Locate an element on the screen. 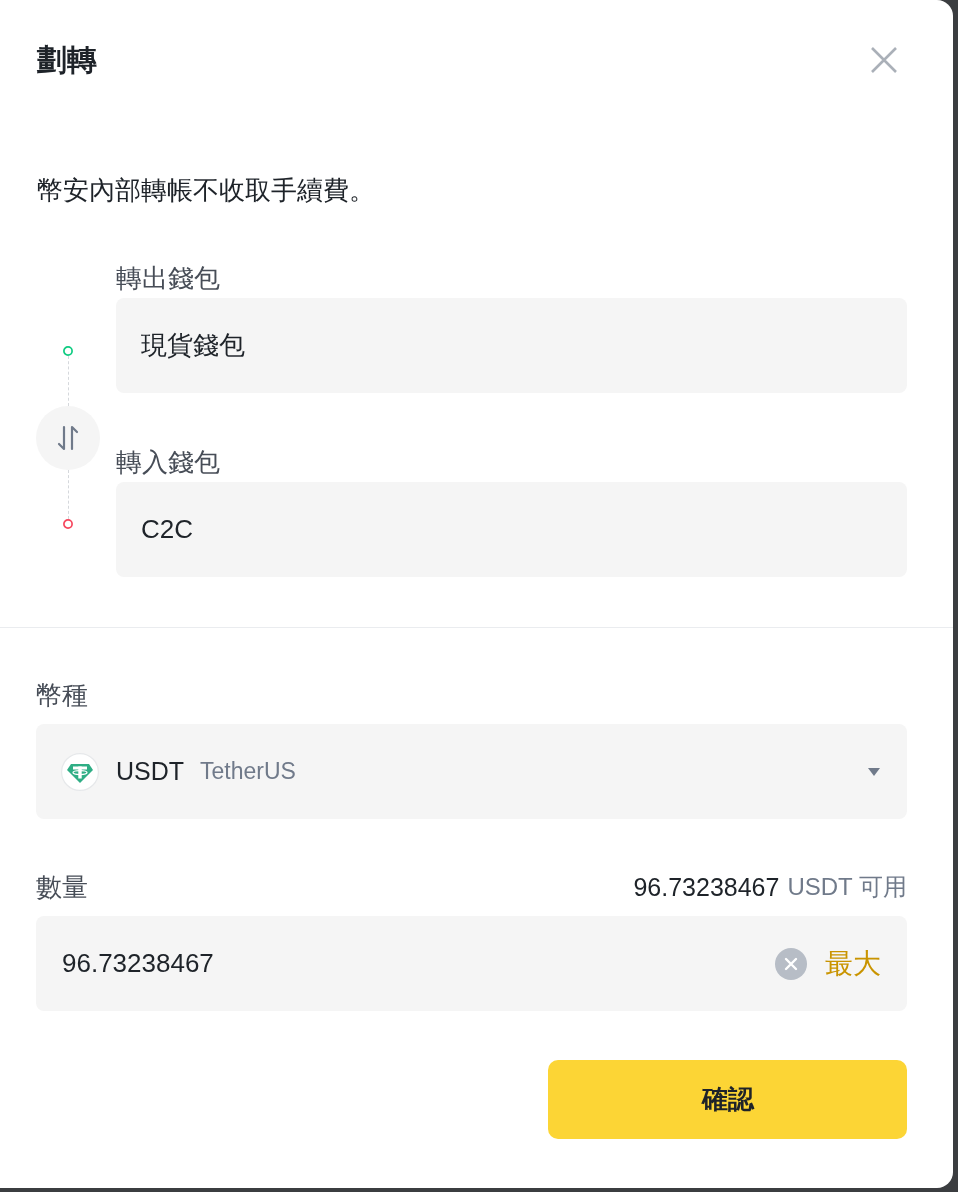 Image resolution: width=958 pixels, height=1192 pixels. wallet-label: 轉出錢包 is located at coordinates (168, 278).